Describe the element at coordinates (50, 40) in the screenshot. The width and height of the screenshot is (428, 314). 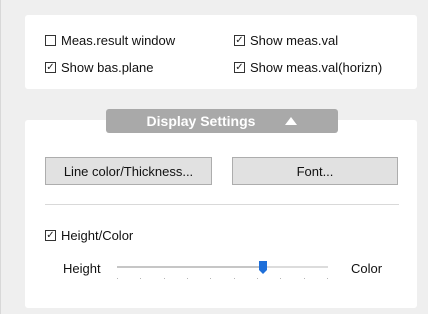
I see `checkbox-box` at that location.